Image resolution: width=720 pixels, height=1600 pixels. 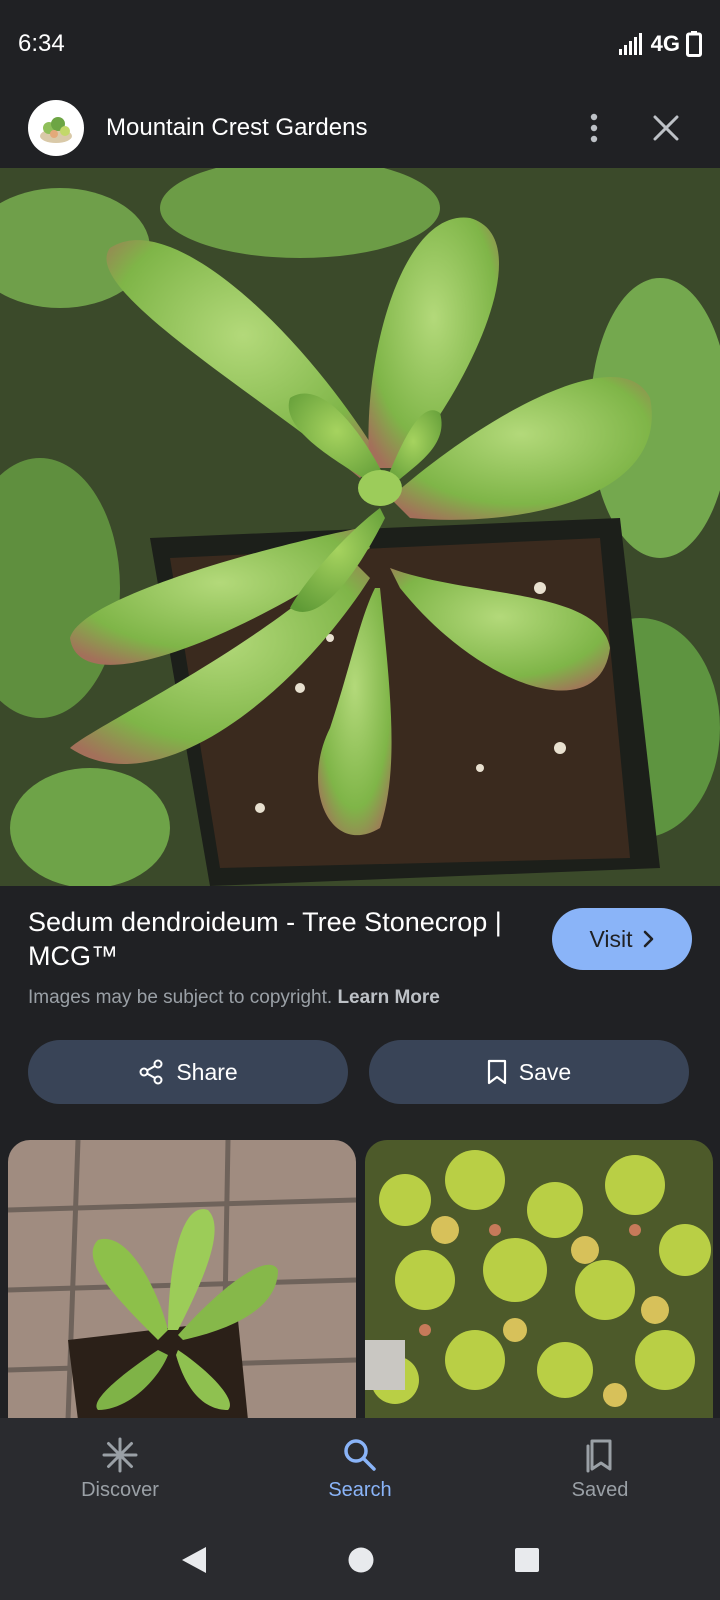 What do you see at coordinates (527, 1560) in the screenshot?
I see `recents-icon` at bounding box center [527, 1560].